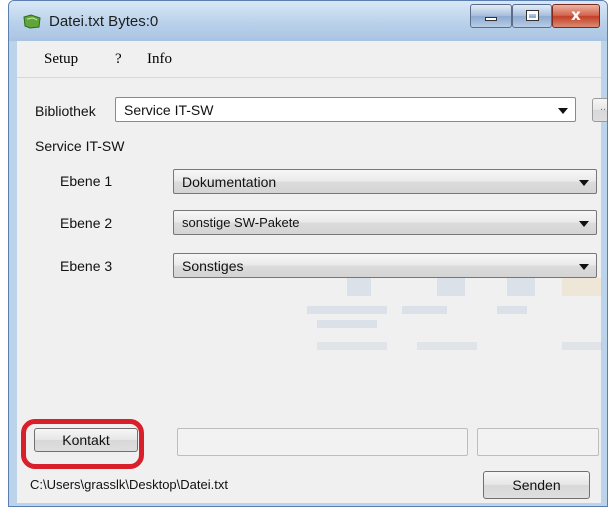  What do you see at coordinates (104, 21) in the screenshot?
I see `window-title: Datei.txt Bytes:0` at bounding box center [104, 21].